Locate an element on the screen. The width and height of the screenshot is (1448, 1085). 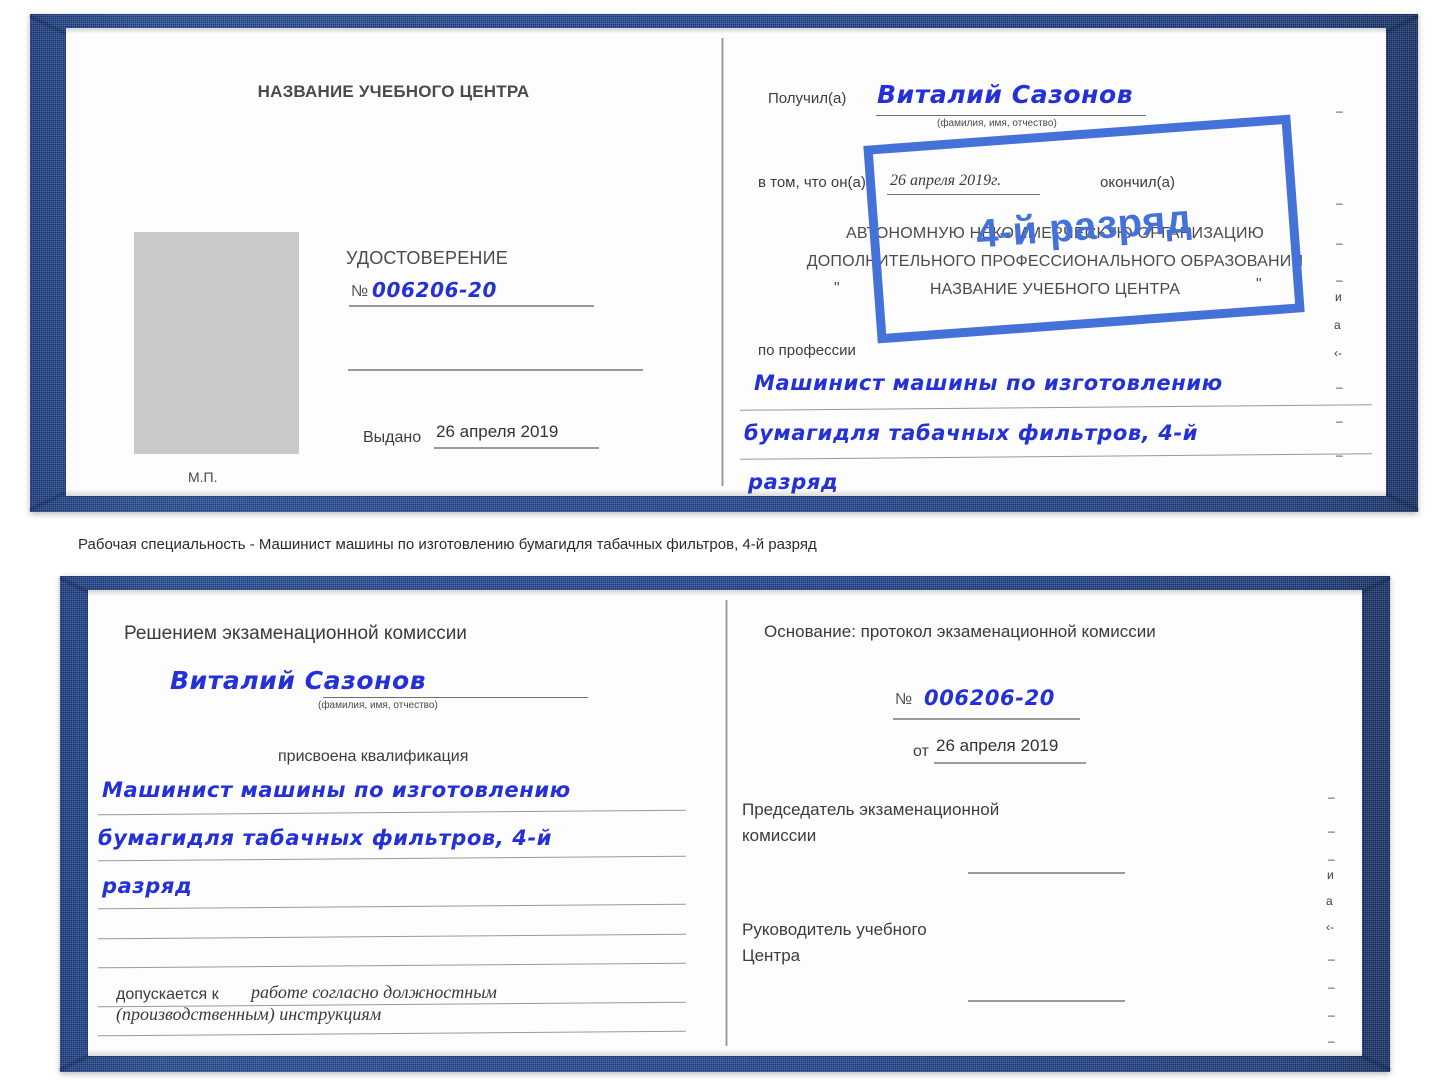
certificate-title: УДОСТОВЕРЕНИЕ is located at coordinates (427, 258).